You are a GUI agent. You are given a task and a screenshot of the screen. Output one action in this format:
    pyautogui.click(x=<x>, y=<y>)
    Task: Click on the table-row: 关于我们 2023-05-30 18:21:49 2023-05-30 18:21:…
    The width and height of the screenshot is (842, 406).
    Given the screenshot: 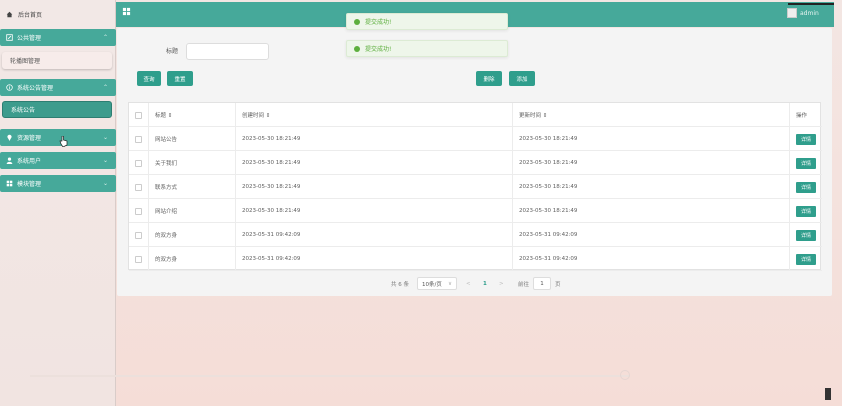 What is the action you would take?
    pyautogui.click(x=475, y=163)
    